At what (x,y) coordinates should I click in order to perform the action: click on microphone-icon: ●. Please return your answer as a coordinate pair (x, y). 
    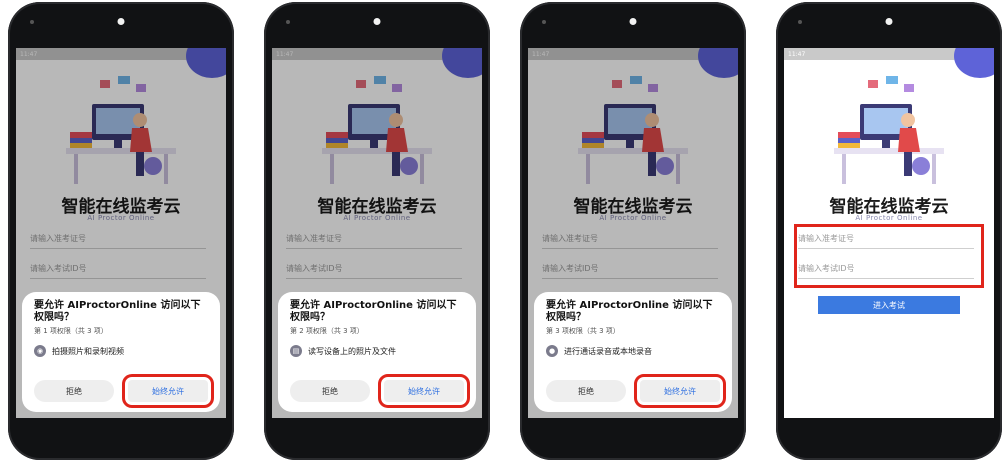
    Looking at the image, I should click on (552, 351).